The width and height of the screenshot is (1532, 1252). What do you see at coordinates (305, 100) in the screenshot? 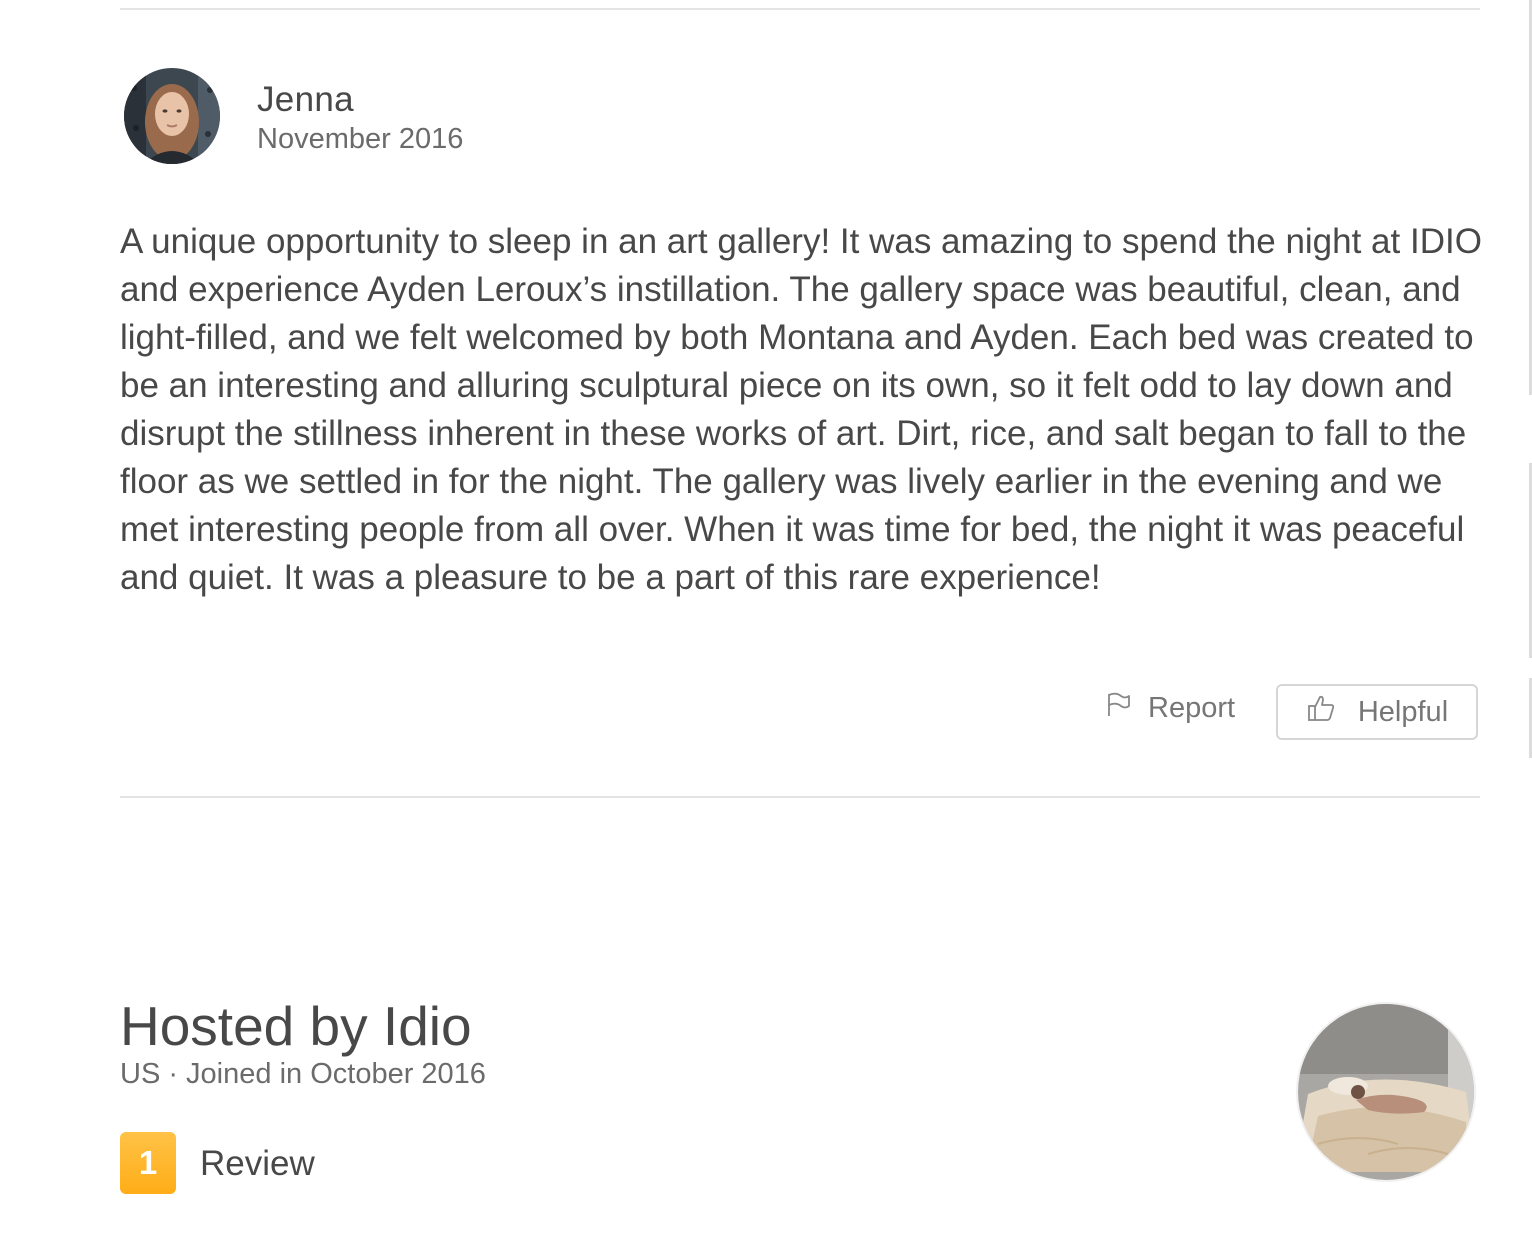
I see `reviewer-name: Jenna` at bounding box center [305, 100].